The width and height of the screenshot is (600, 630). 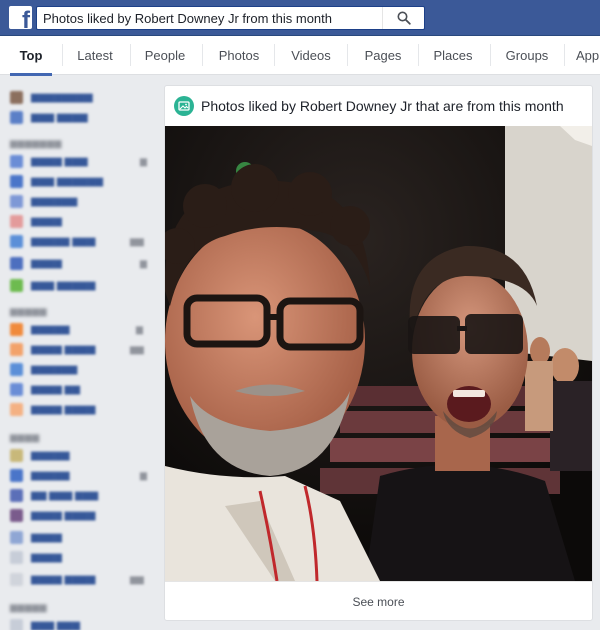 I want to click on tab-apps: App, so click(x=588, y=55).